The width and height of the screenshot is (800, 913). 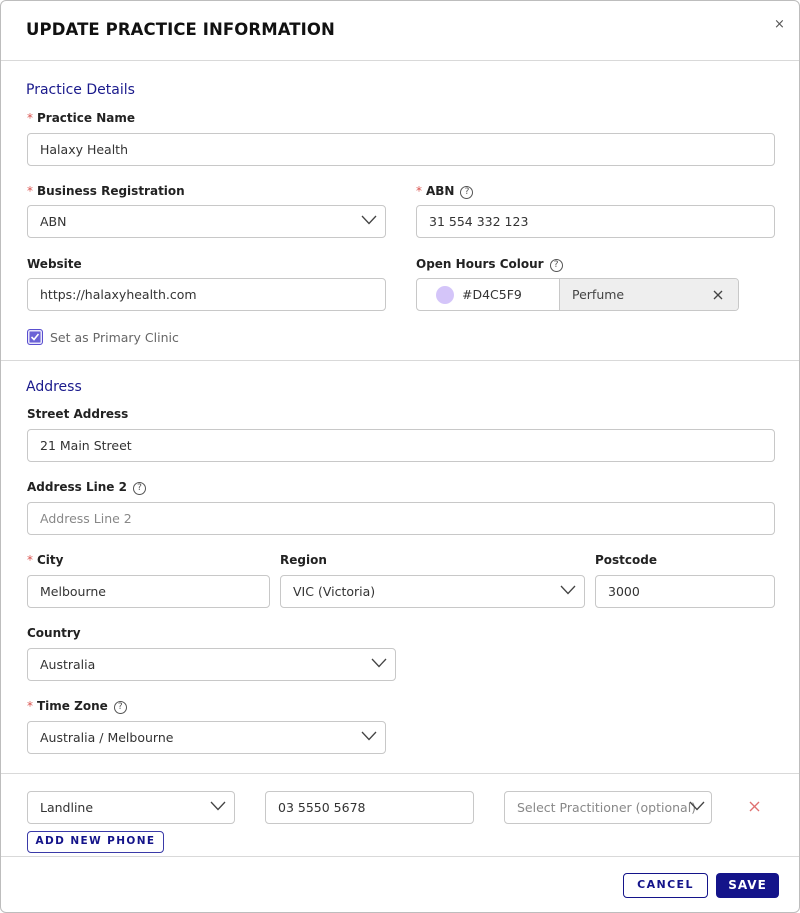 What do you see at coordinates (95, 842) in the screenshot?
I see `add-new-phone-button: ADD NEW PHONE` at bounding box center [95, 842].